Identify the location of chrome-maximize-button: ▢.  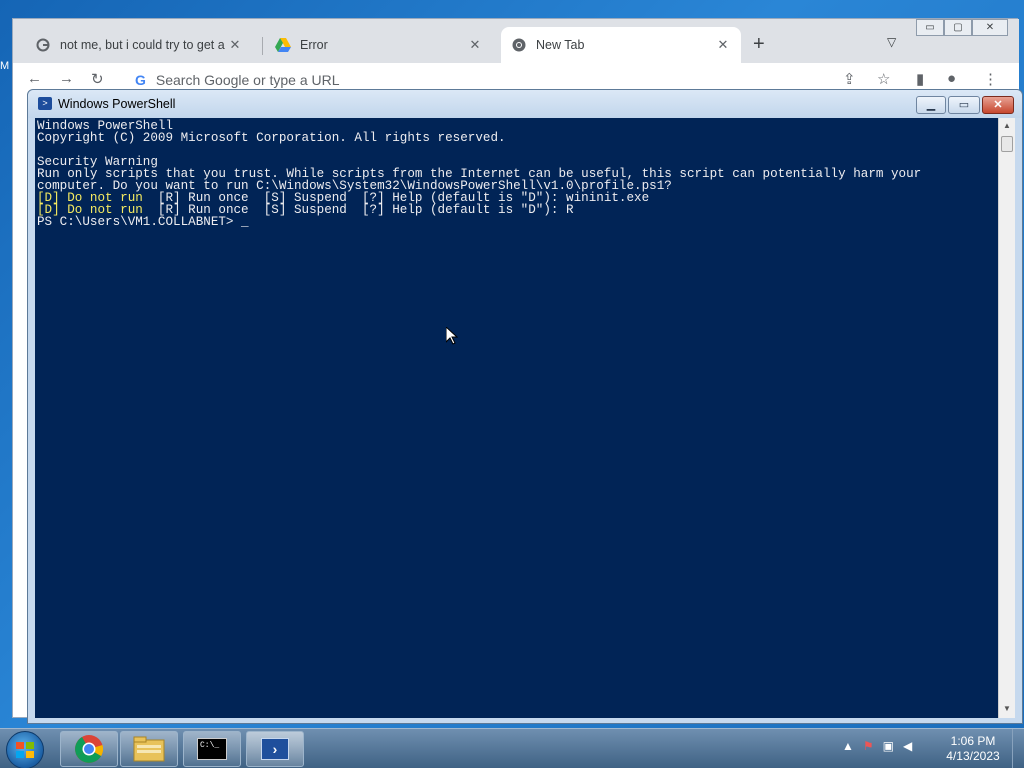
(958, 27).